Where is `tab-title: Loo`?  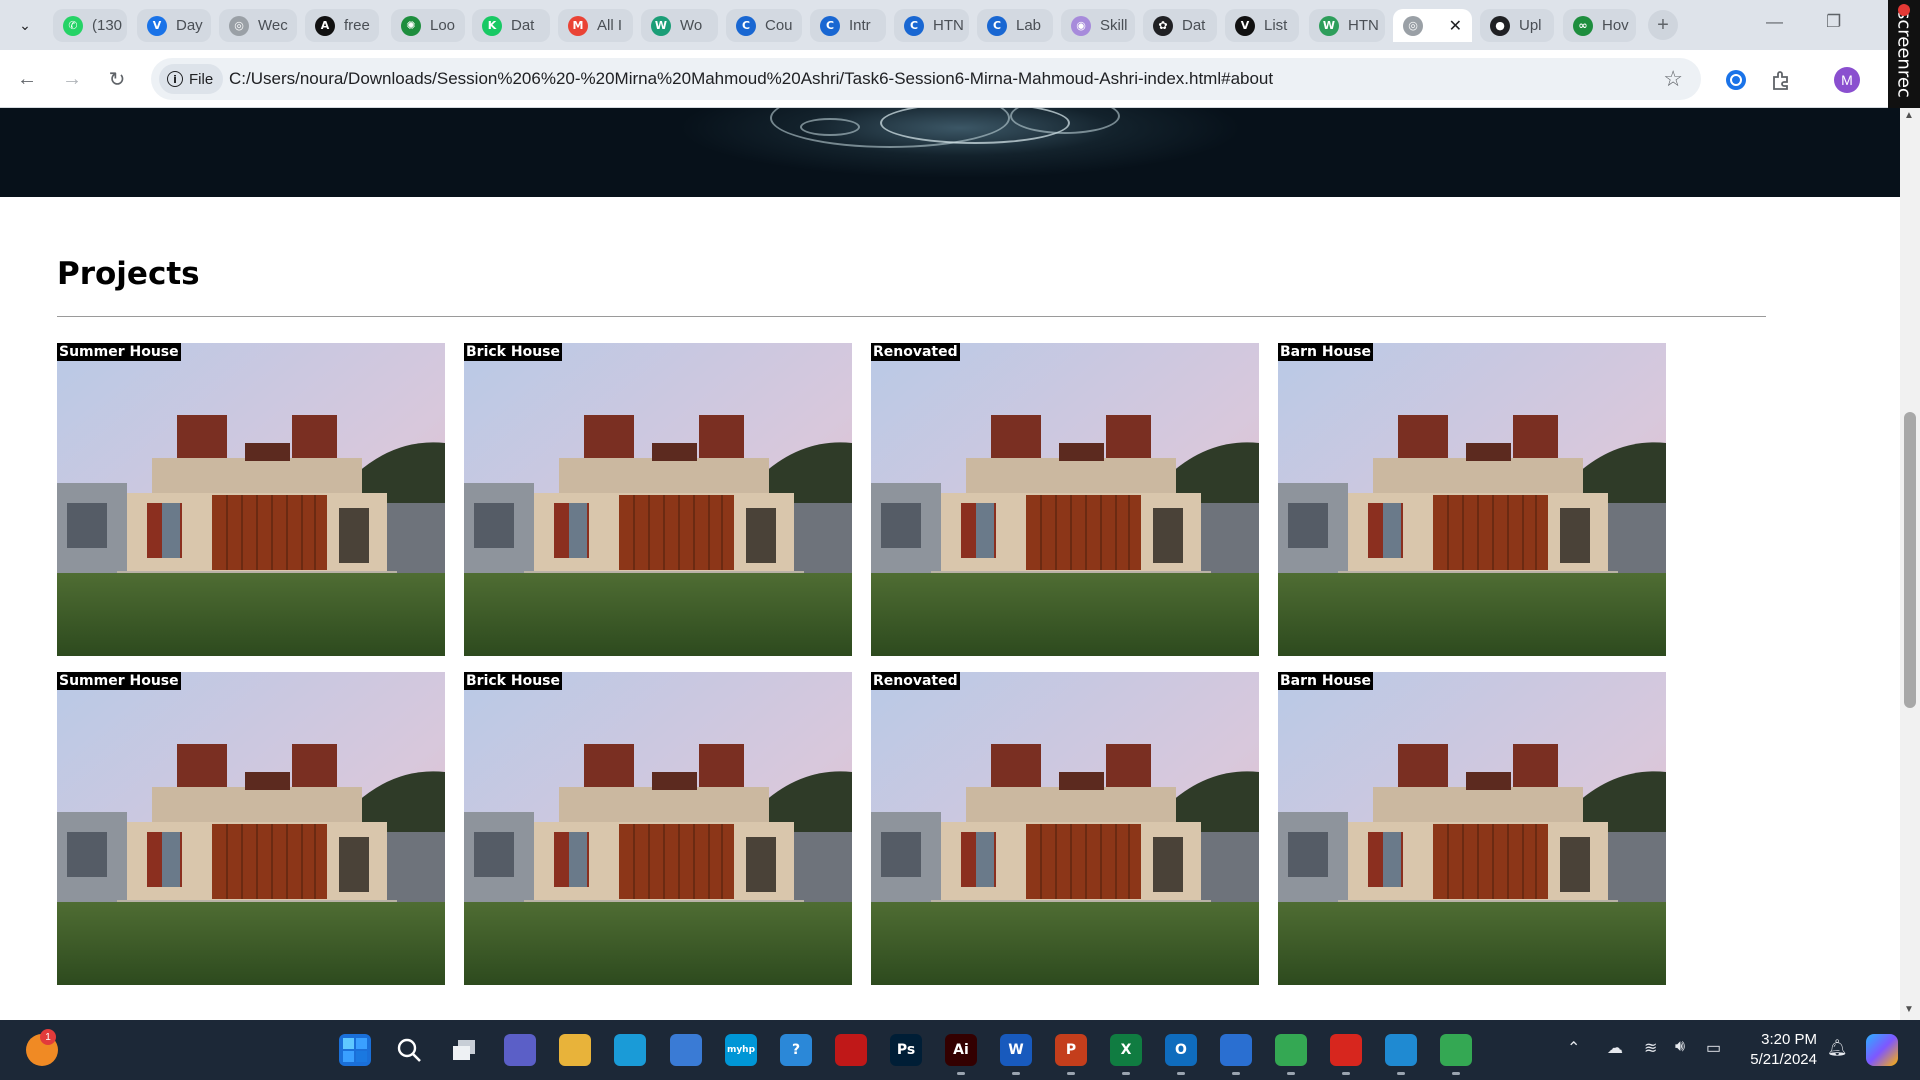 tab-title: Loo is located at coordinates (443, 25).